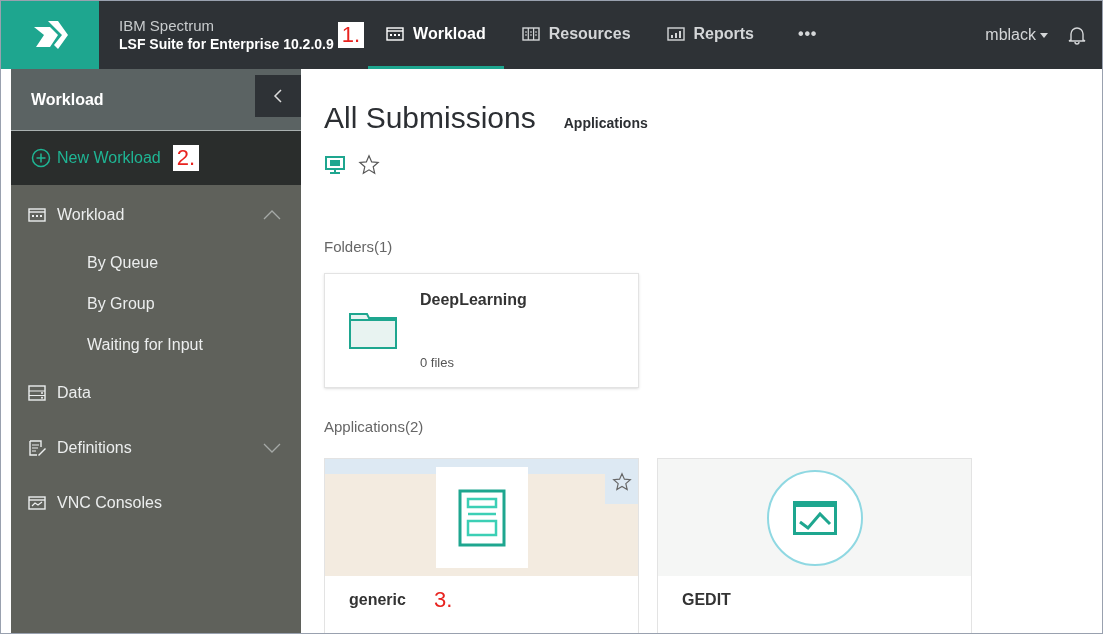 The width and height of the screenshot is (1103, 634). Describe the element at coordinates (531, 33) in the screenshot. I see `grid-icon` at that location.